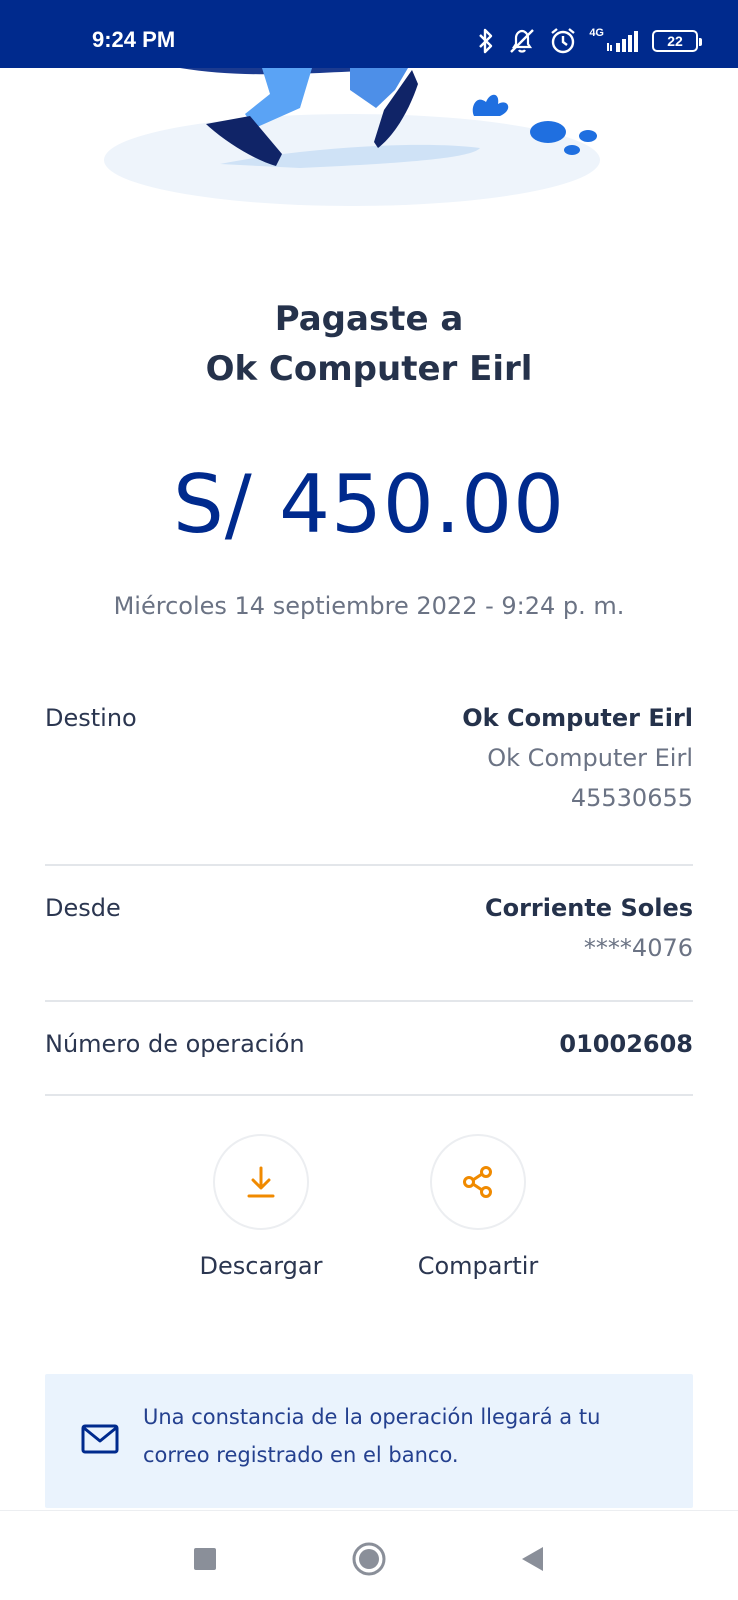  Describe the element at coordinates (83, 908) in the screenshot. I see `desde-label: Desde` at that location.